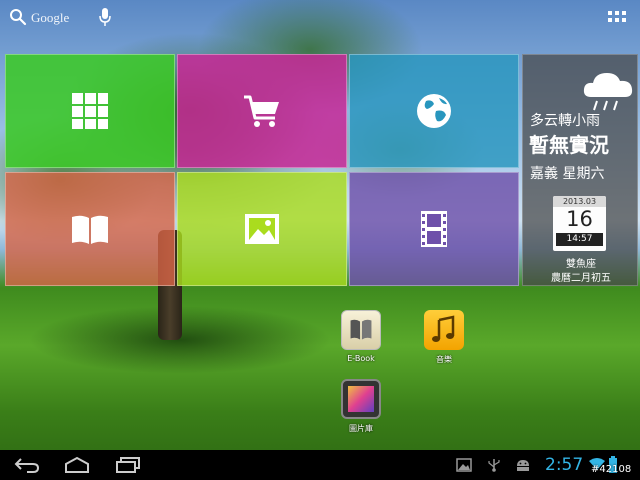  What do you see at coordinates (361, 399) in the screenshot?
I see `gallery-icon` at bounding box center [361, 399].